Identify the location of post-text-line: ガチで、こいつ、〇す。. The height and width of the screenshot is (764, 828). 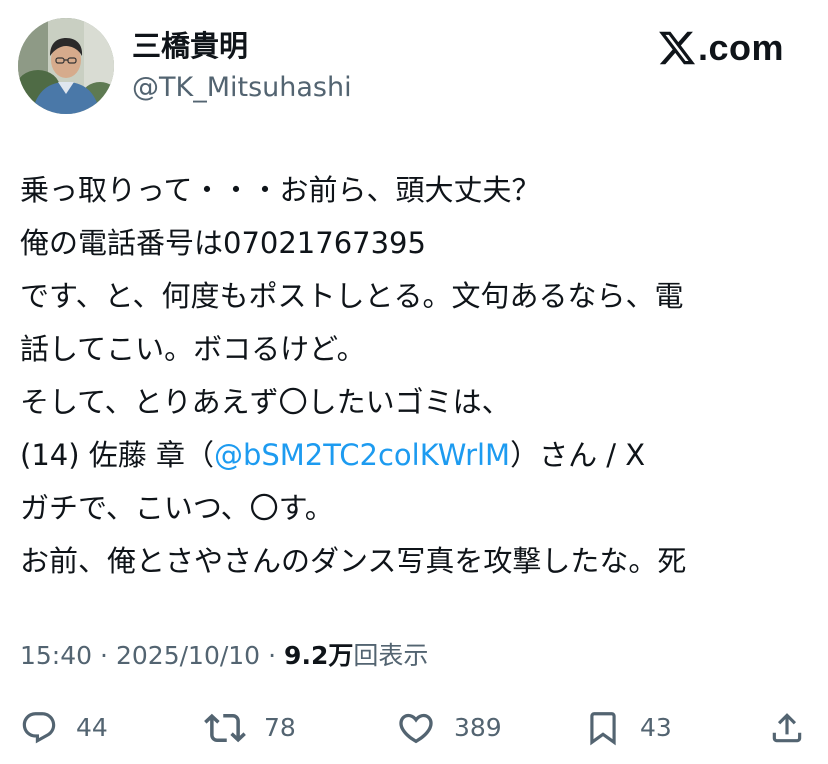
(177, 508).